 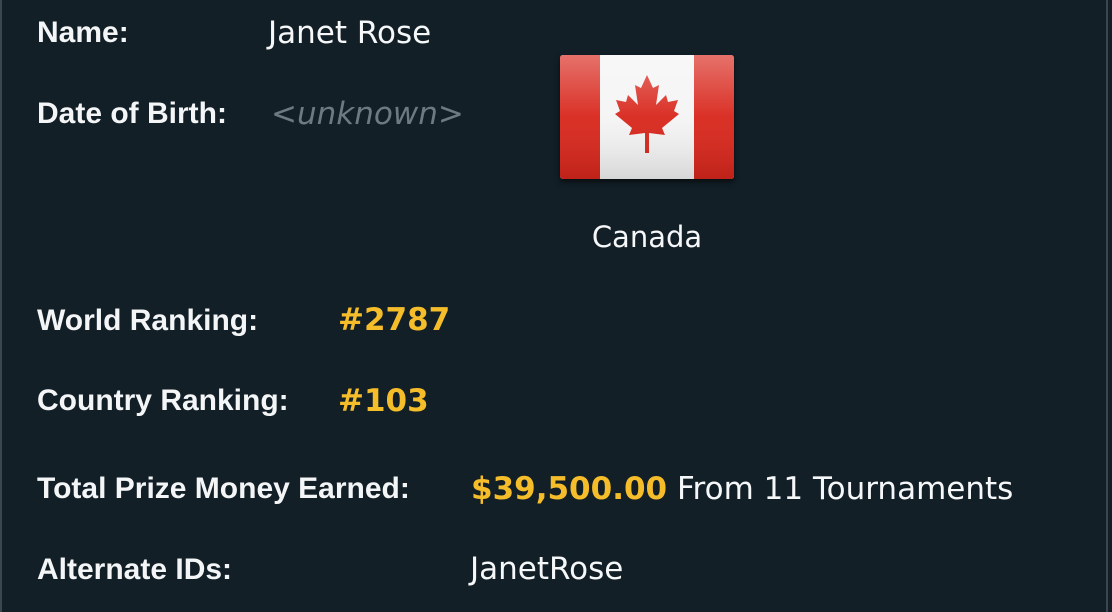 I want to click on dob-label: Date of Birth:, so click(x=132, y=113).